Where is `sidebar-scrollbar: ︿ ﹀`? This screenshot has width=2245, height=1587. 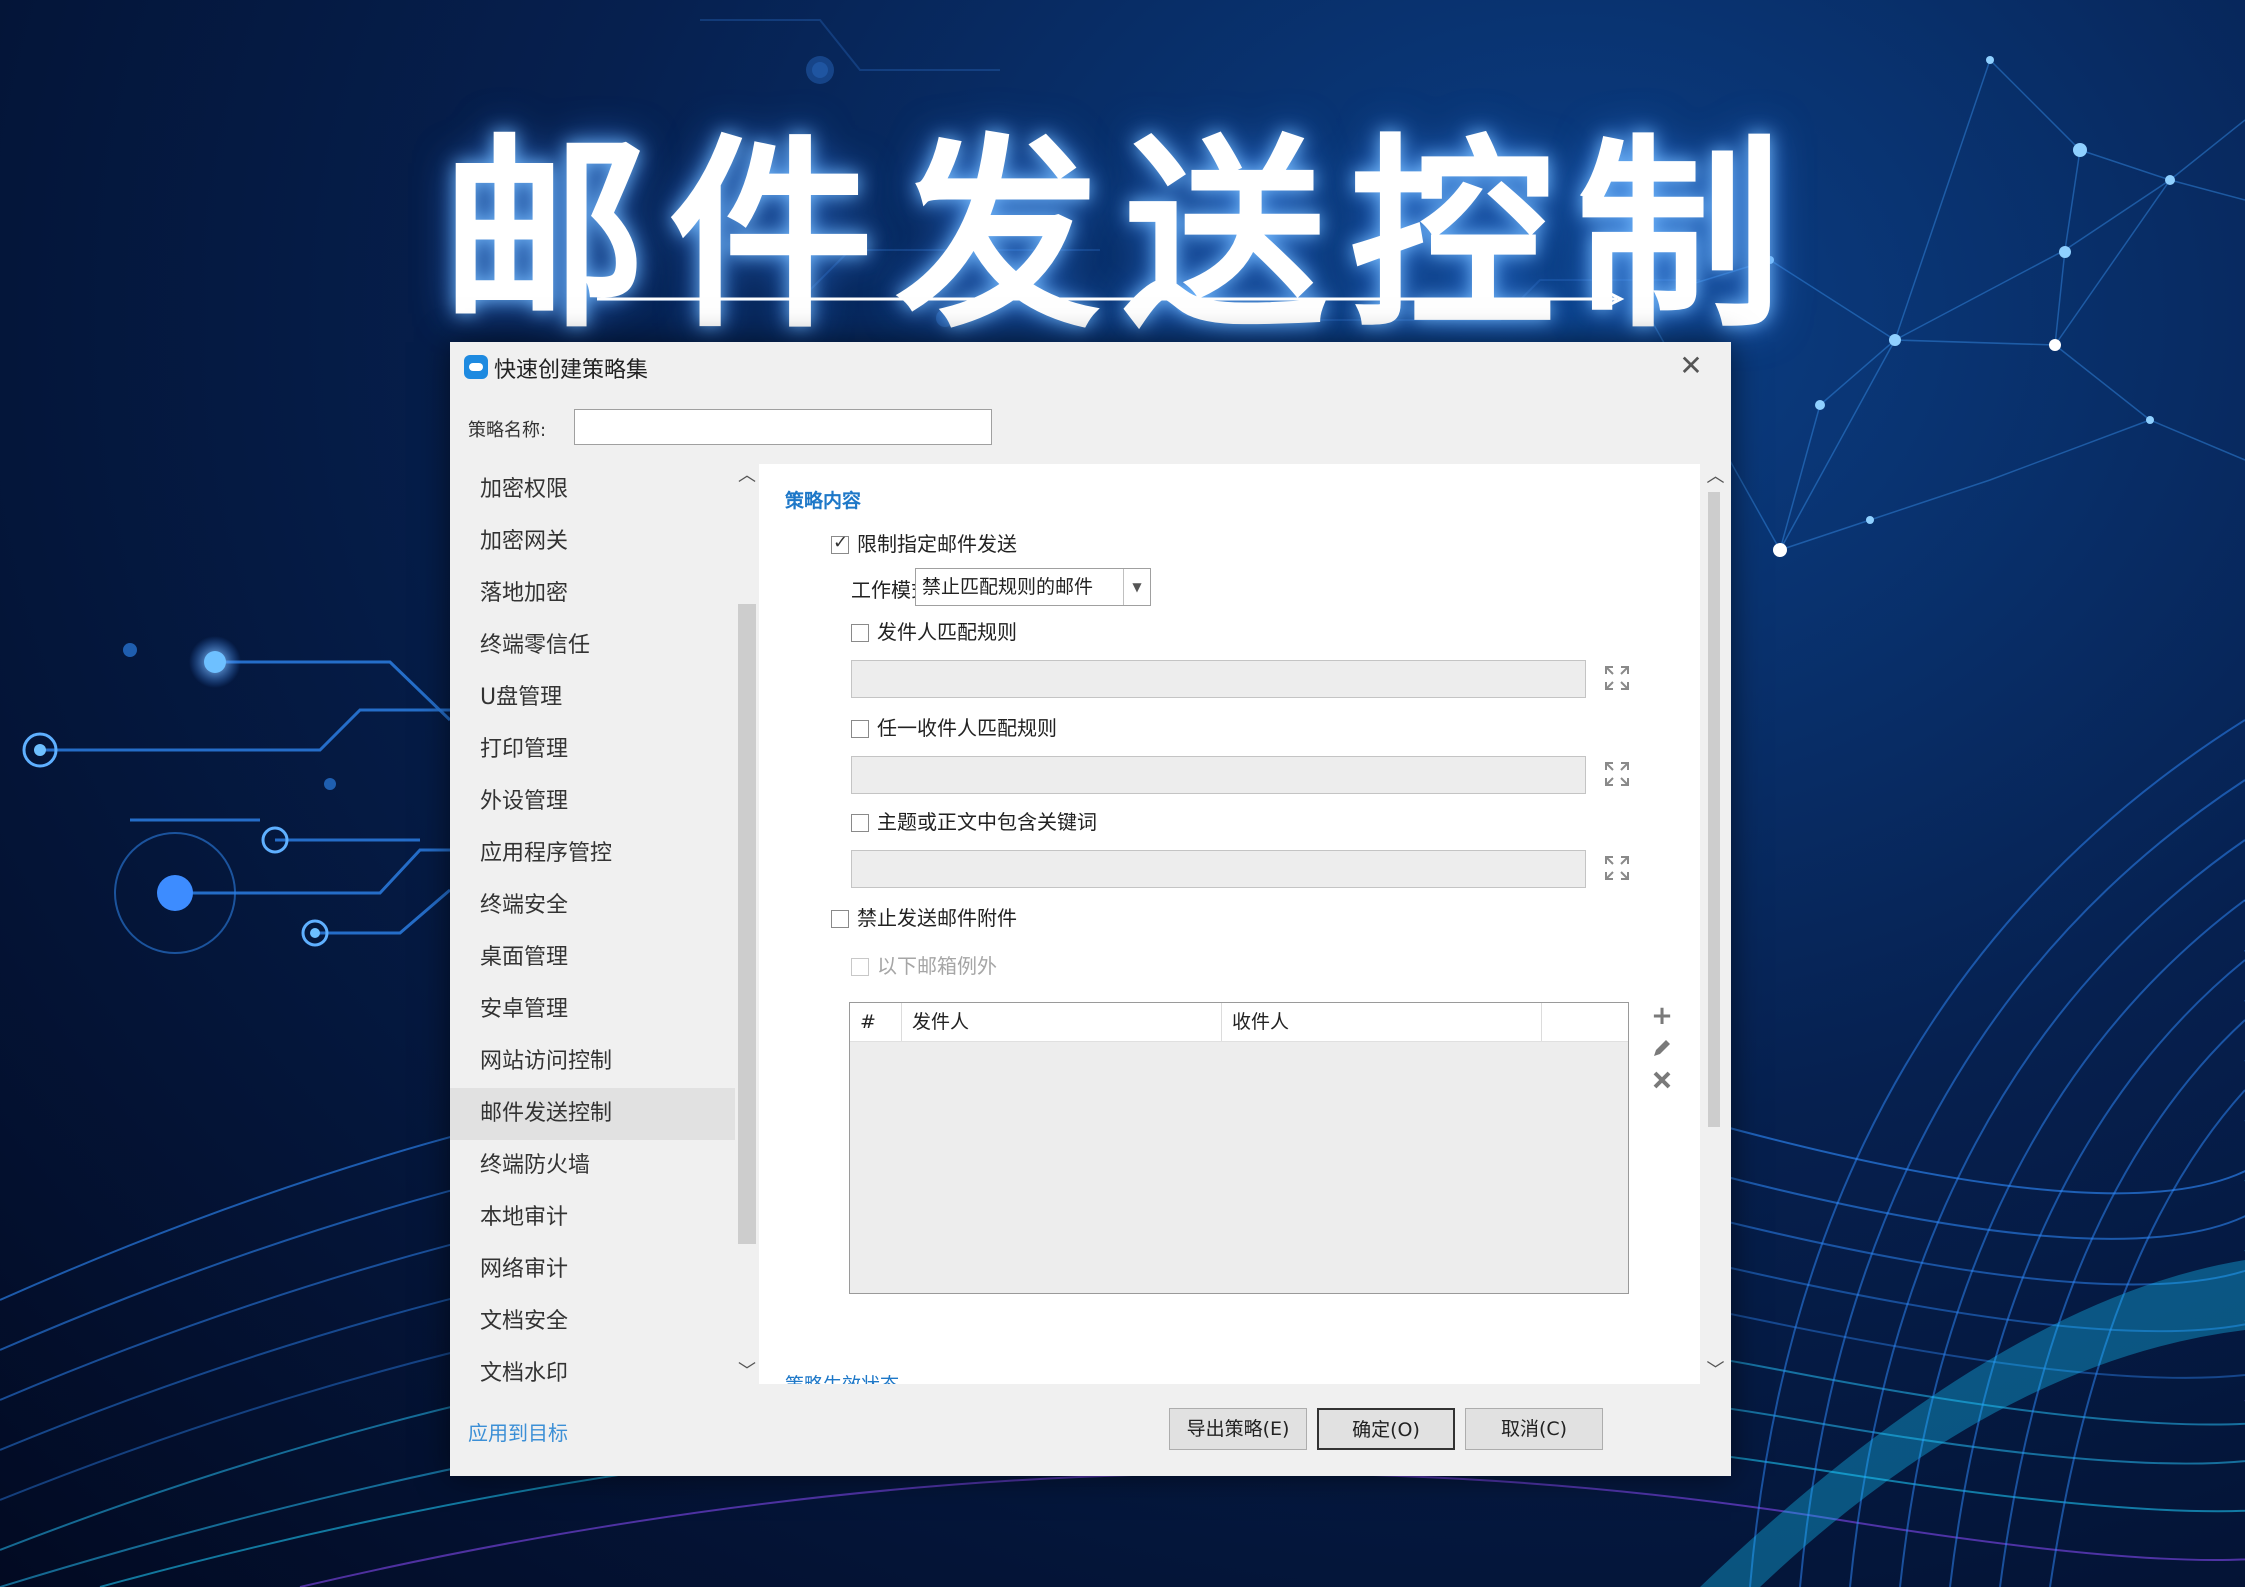
sidebar-scrollbar: ︿ ﹀ is located at coordinates (747, 924).